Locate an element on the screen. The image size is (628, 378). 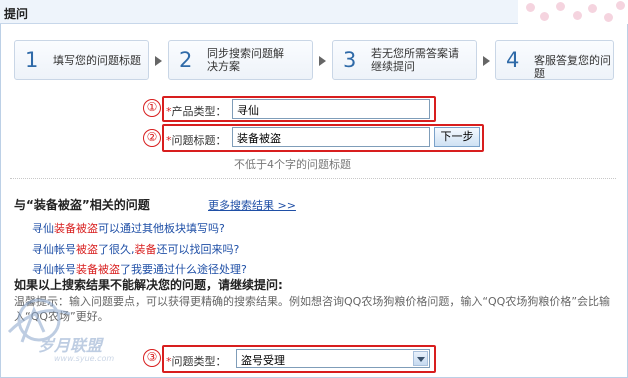
related-question-link: 寻仙帐号被盗了很久,装备还可以找回来吗? is located at coordinates (135, 249).